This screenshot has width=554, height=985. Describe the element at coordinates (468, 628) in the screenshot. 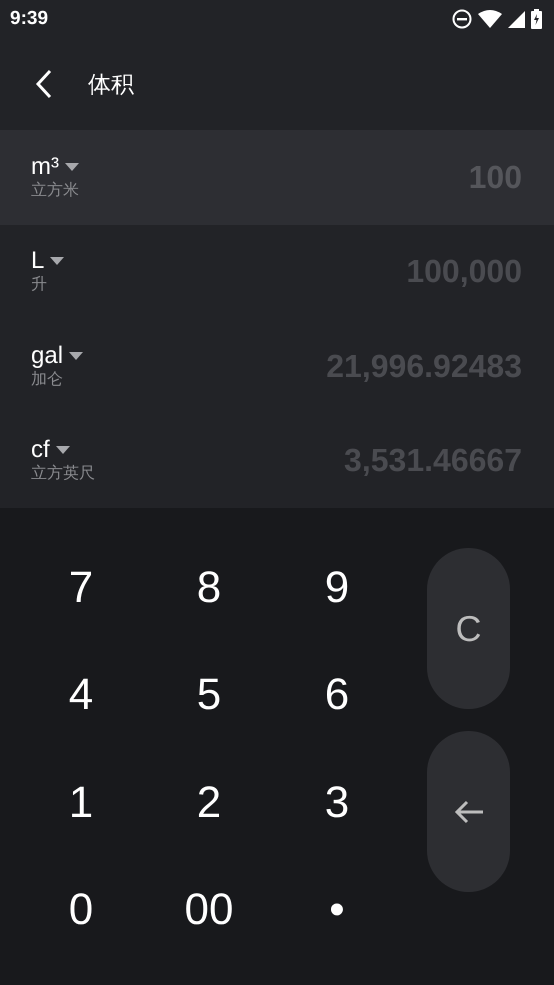

I see `clear-button: C` at that location.